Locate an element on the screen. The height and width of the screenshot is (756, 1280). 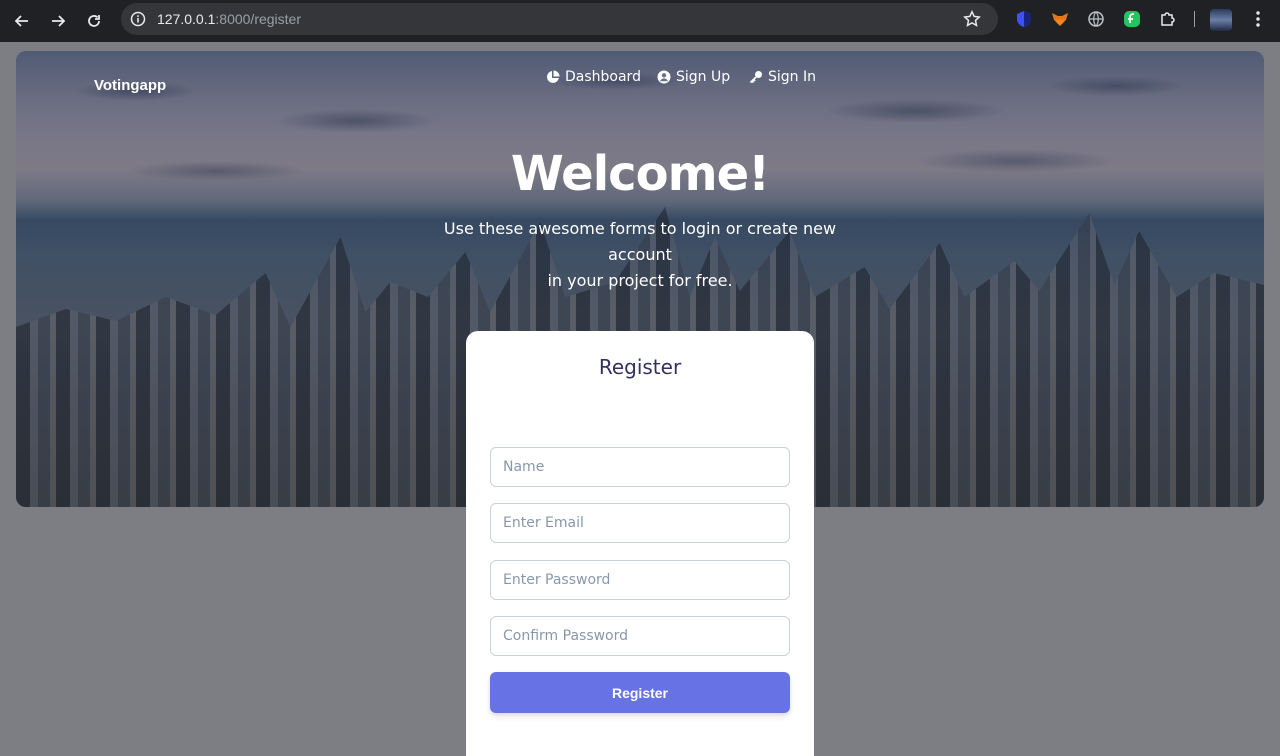
register-title: Register is located at coordinates (640, 367).